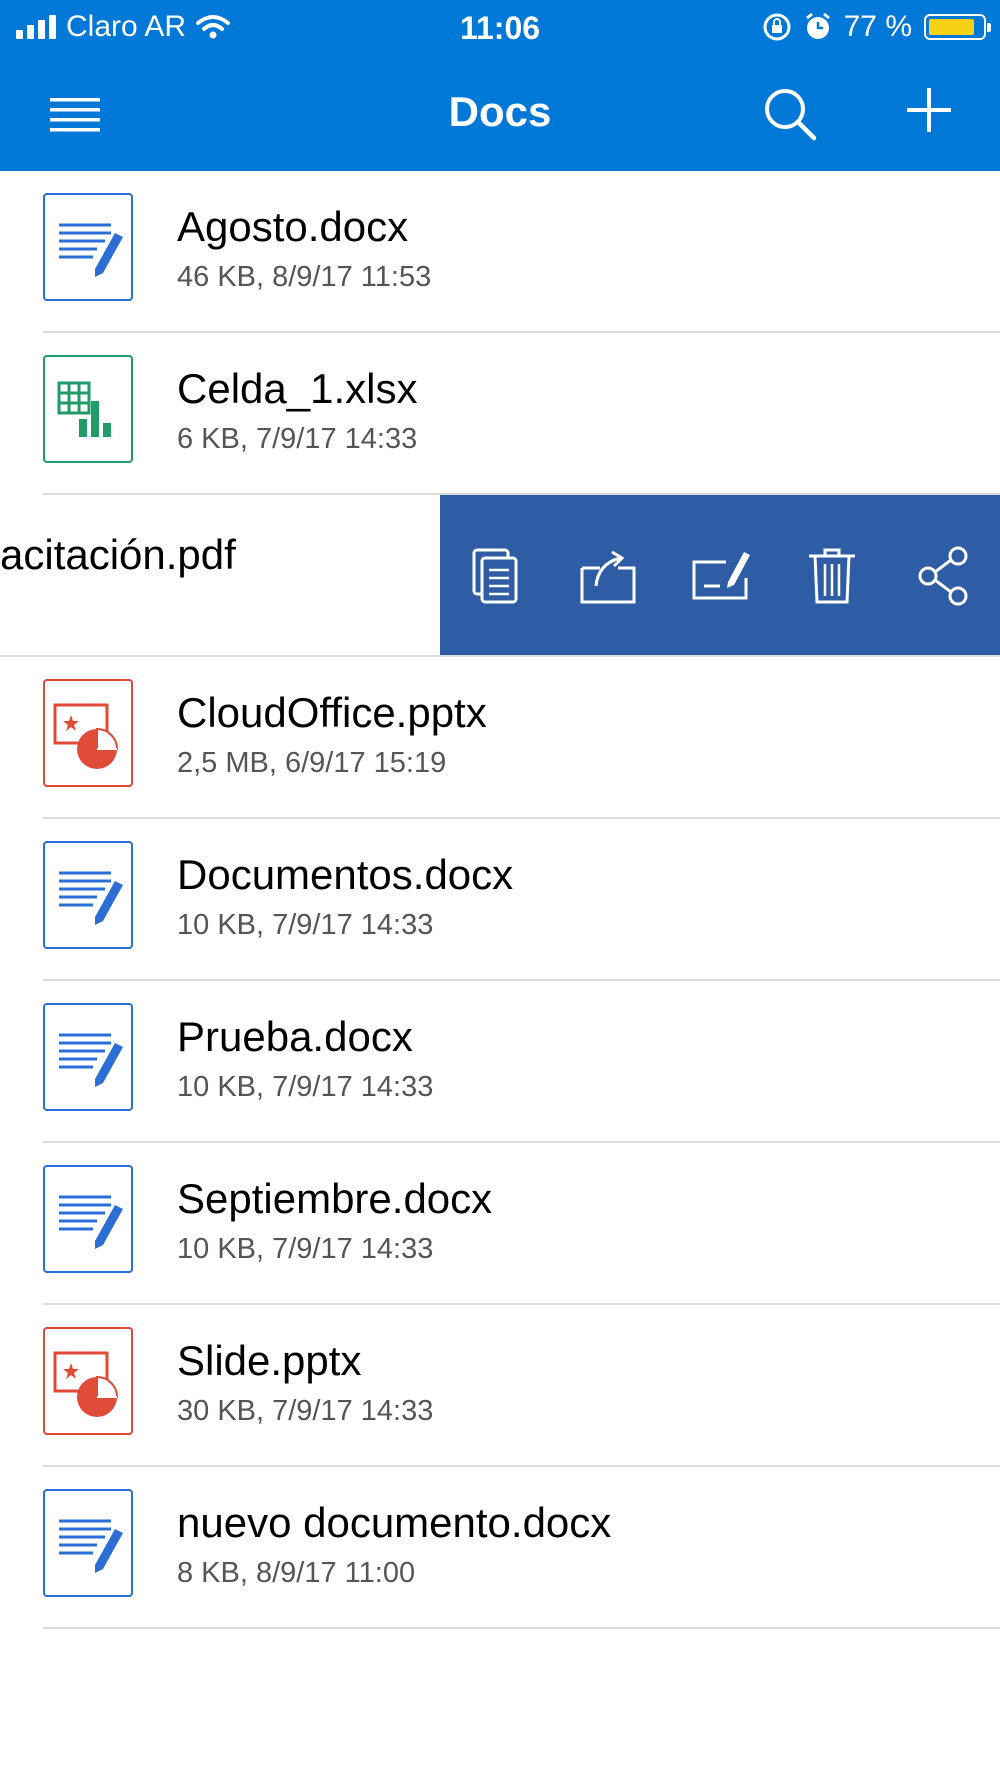 The height and width of the screenshot is (1778, 1000). What do you see at coordinates (521, 1628) in the screenshot?
I see `row-divider` at bounding box center [521, 1628].